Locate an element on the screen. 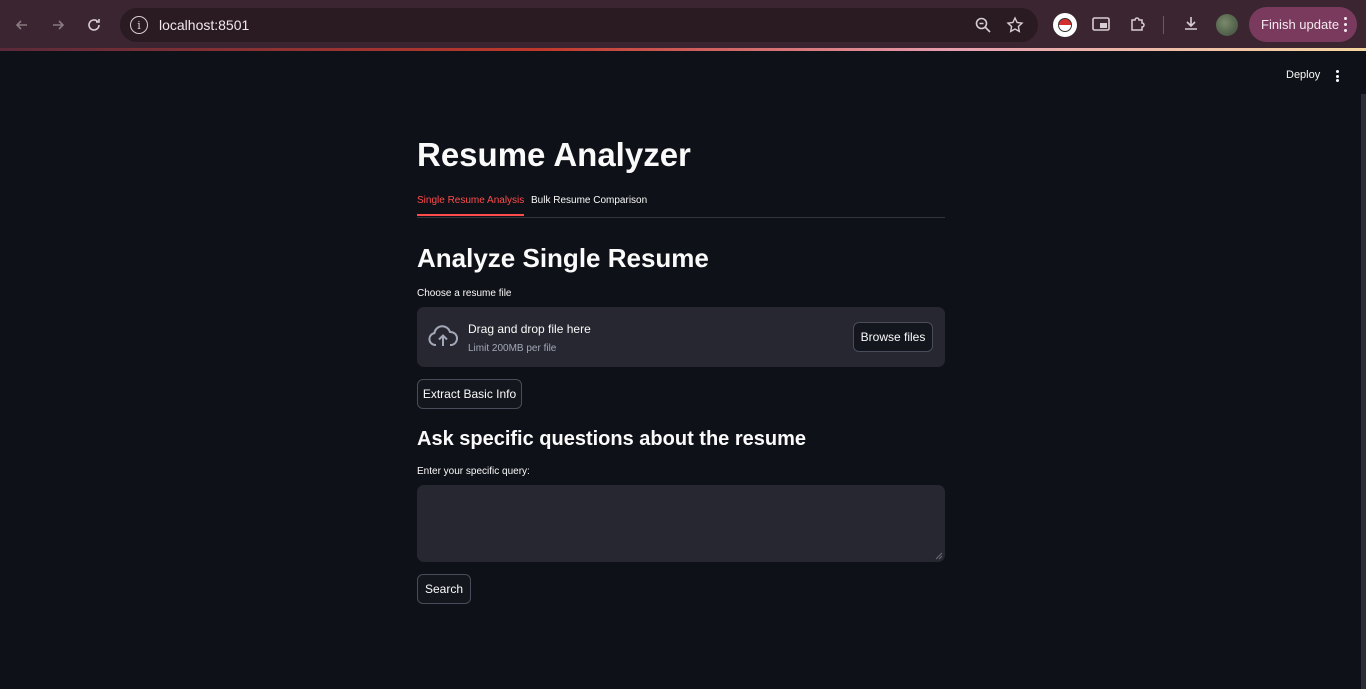 Image resolution: width=1366 pixels, height=689 pixels. page-title: Resume Analyzer is located at coordinates (554, 154).